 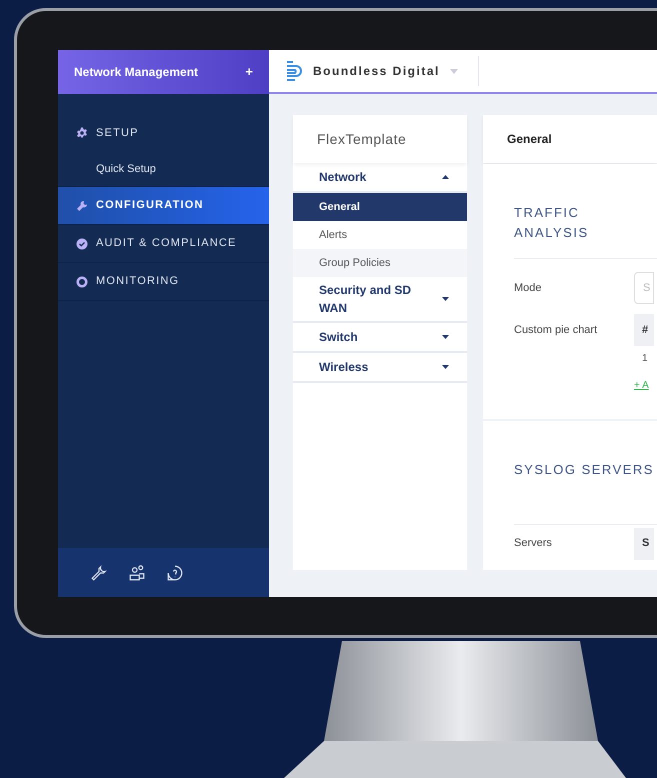 What do you see at coordinates (380, 207) in the screenshot?
I see `menu-item: General` at bounding box center [380, 207].